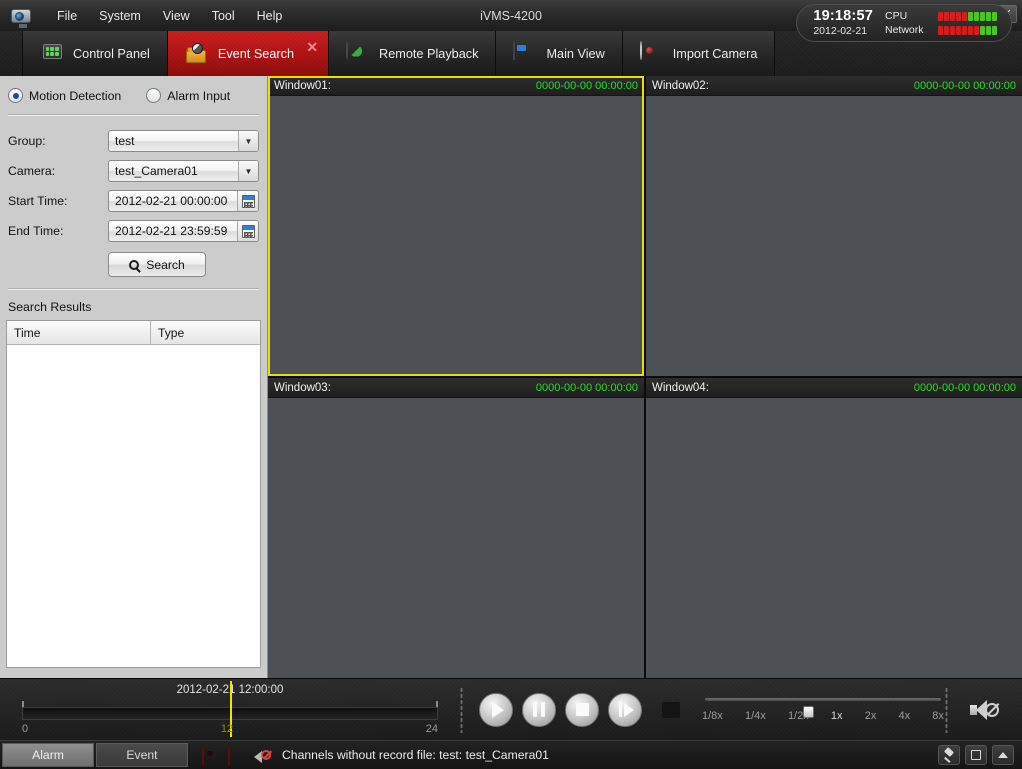 The image size is (1022, 769). I want to click on timeline: 2012-02-21 12:00:00 0 12 24, so click(230, 709).